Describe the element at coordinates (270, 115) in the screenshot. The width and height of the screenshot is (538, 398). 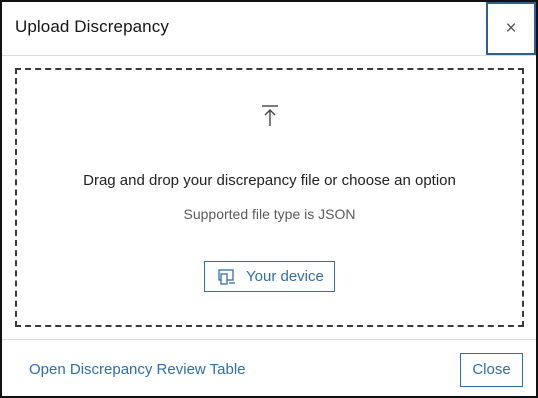
I see `upload-arrow-icon` at that location.